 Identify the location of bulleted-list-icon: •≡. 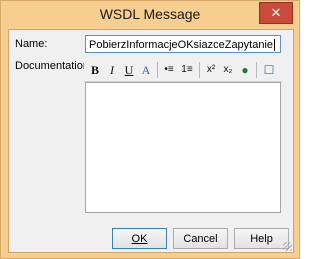
(169, 70).